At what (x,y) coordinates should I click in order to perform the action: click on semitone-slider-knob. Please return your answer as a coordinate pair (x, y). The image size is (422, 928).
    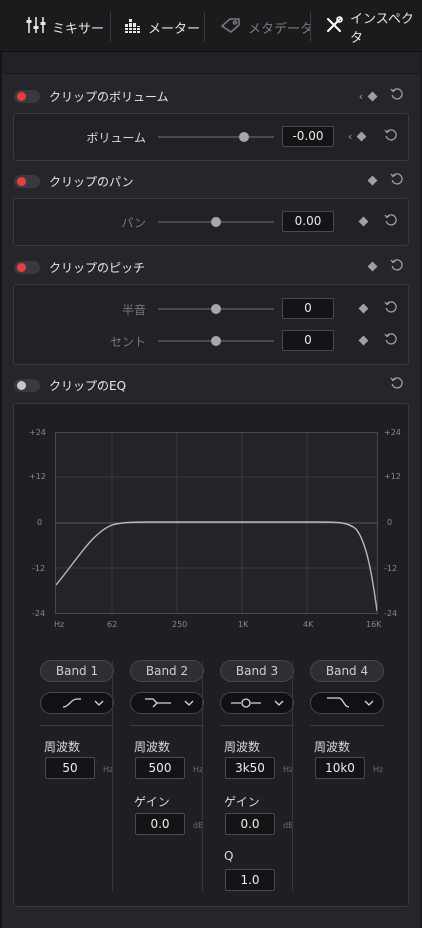
    Looking at the image, I should click on (216, 309).